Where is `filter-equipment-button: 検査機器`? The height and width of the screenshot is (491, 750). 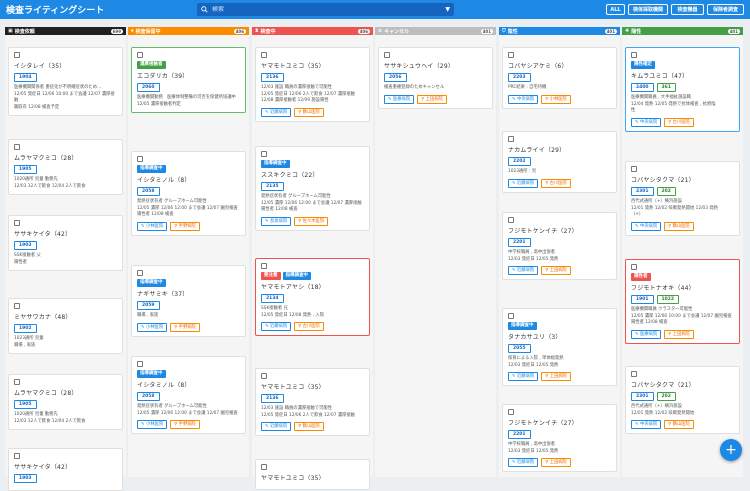 filter-equipment-button: 検査機器 is located at coordinates (687, 9).